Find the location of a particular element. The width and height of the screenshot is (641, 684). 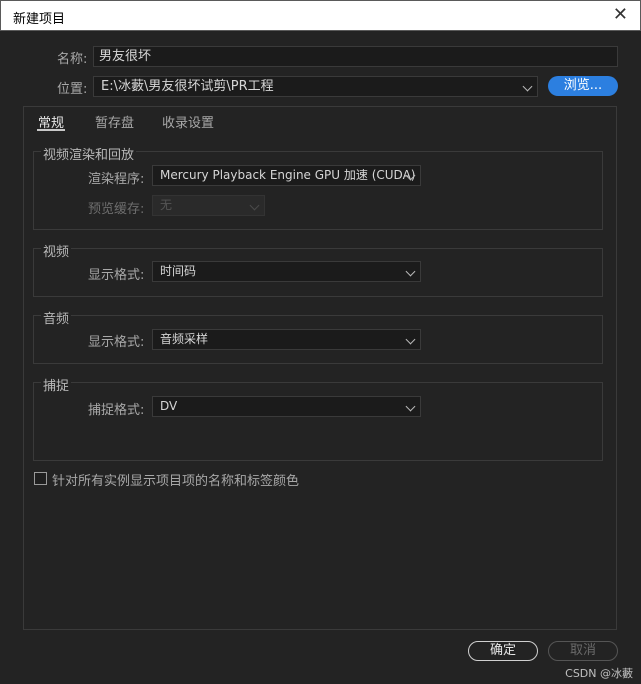

tab-ingest-settings: 收录设置 is located at coordinates (188, 121).